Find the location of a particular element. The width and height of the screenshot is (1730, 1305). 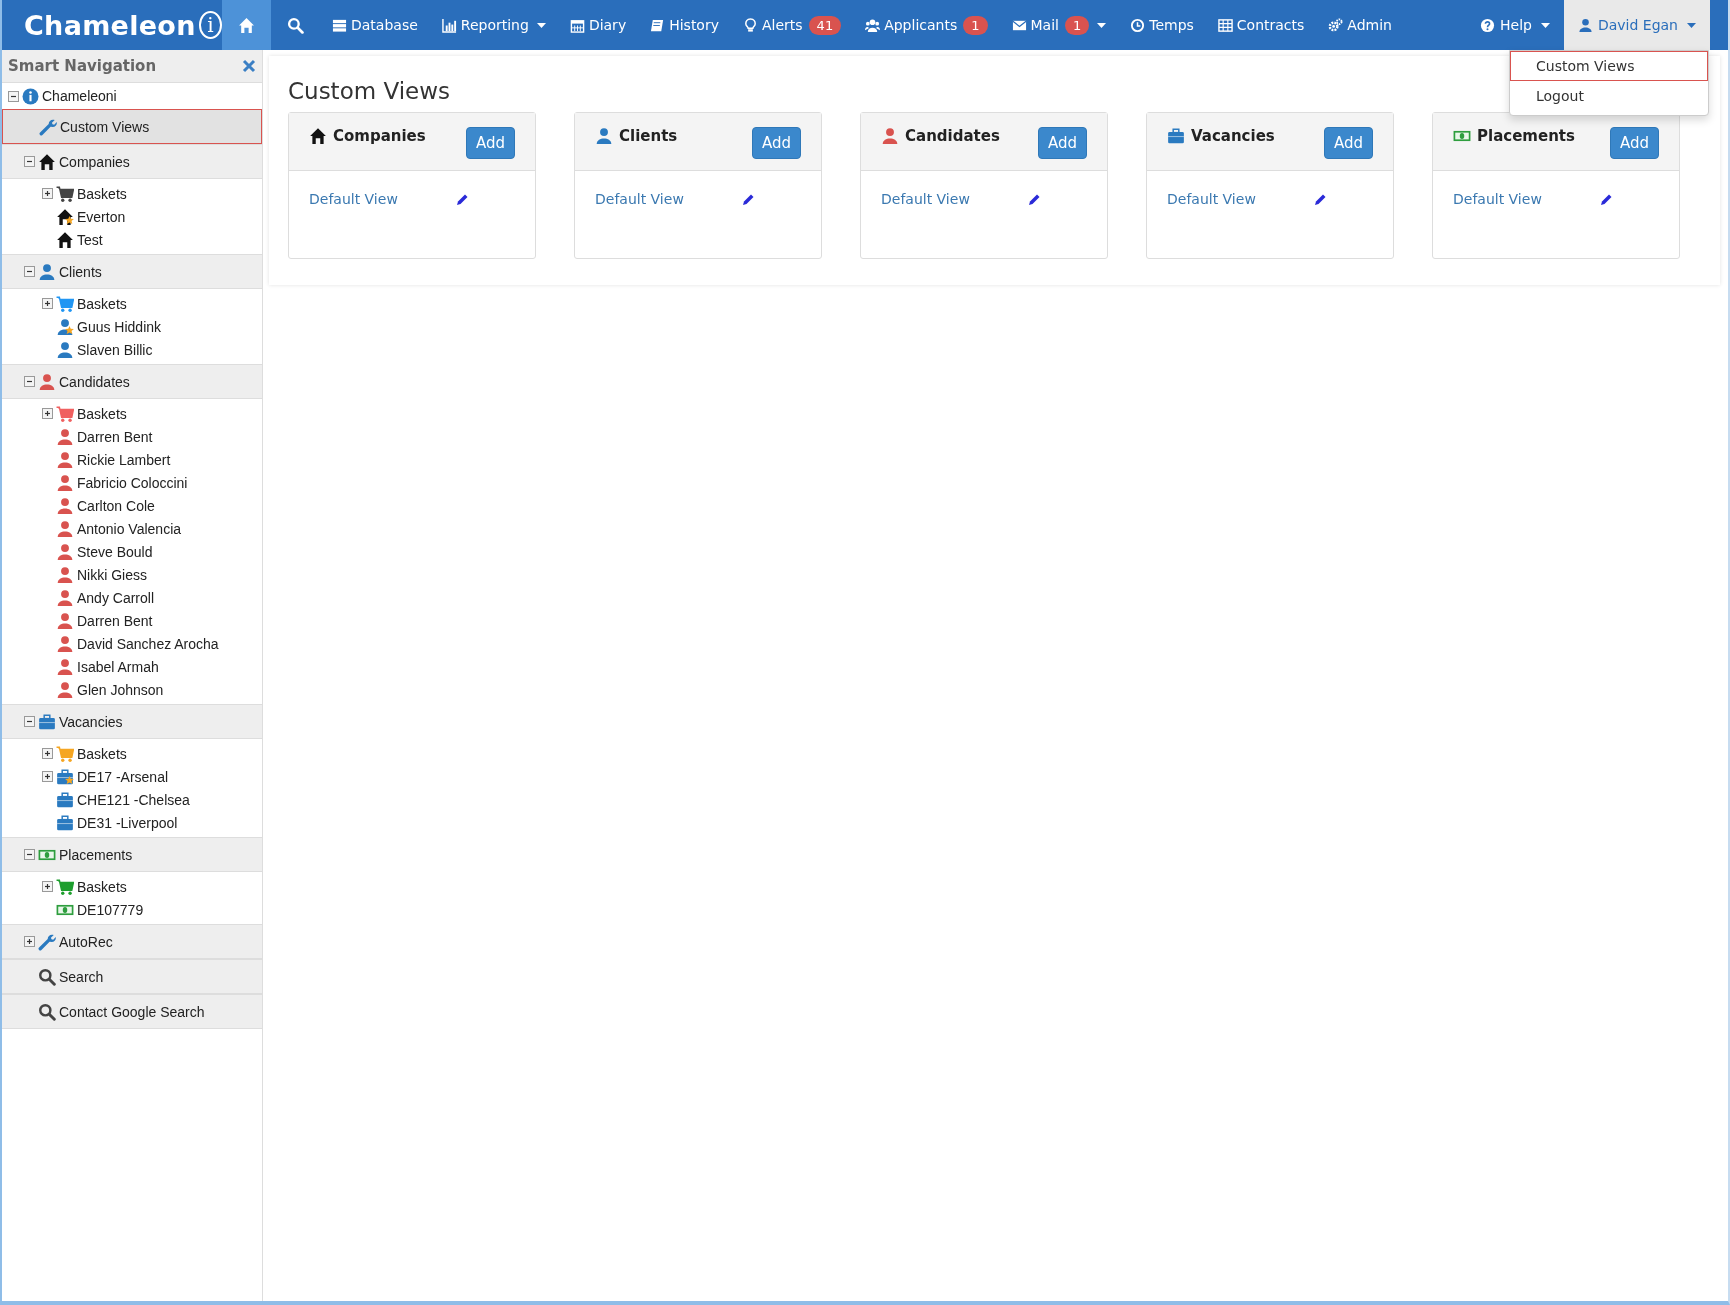

close-button is located at coordinates (249, 66).